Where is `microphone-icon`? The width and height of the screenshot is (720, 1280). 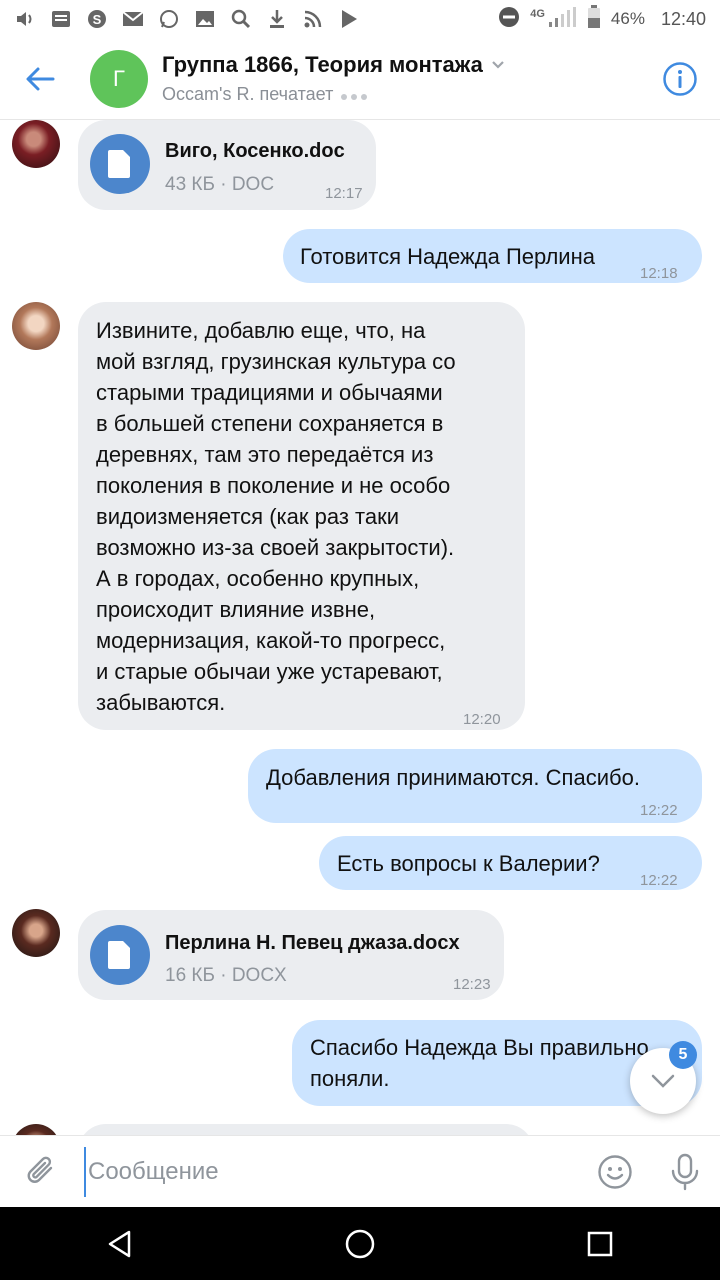
microphone-icon is located at coordinates (685, 1171).